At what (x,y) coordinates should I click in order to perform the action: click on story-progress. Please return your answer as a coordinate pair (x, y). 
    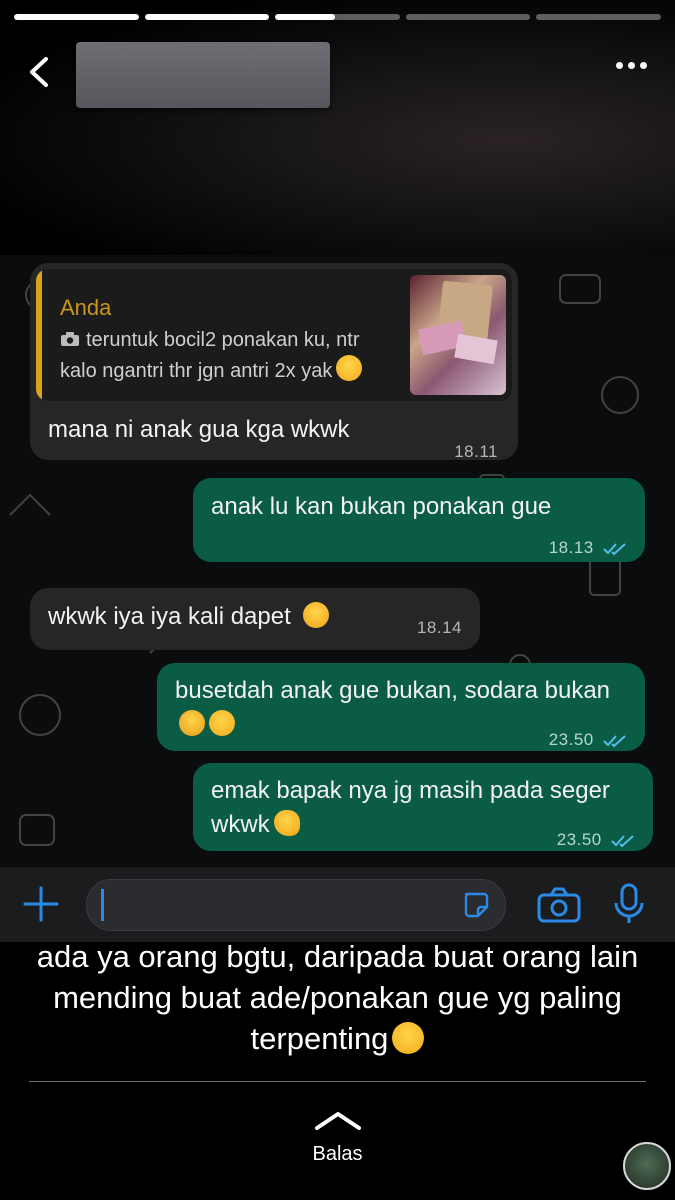
    Looking at the image, I should click on (337, 17).